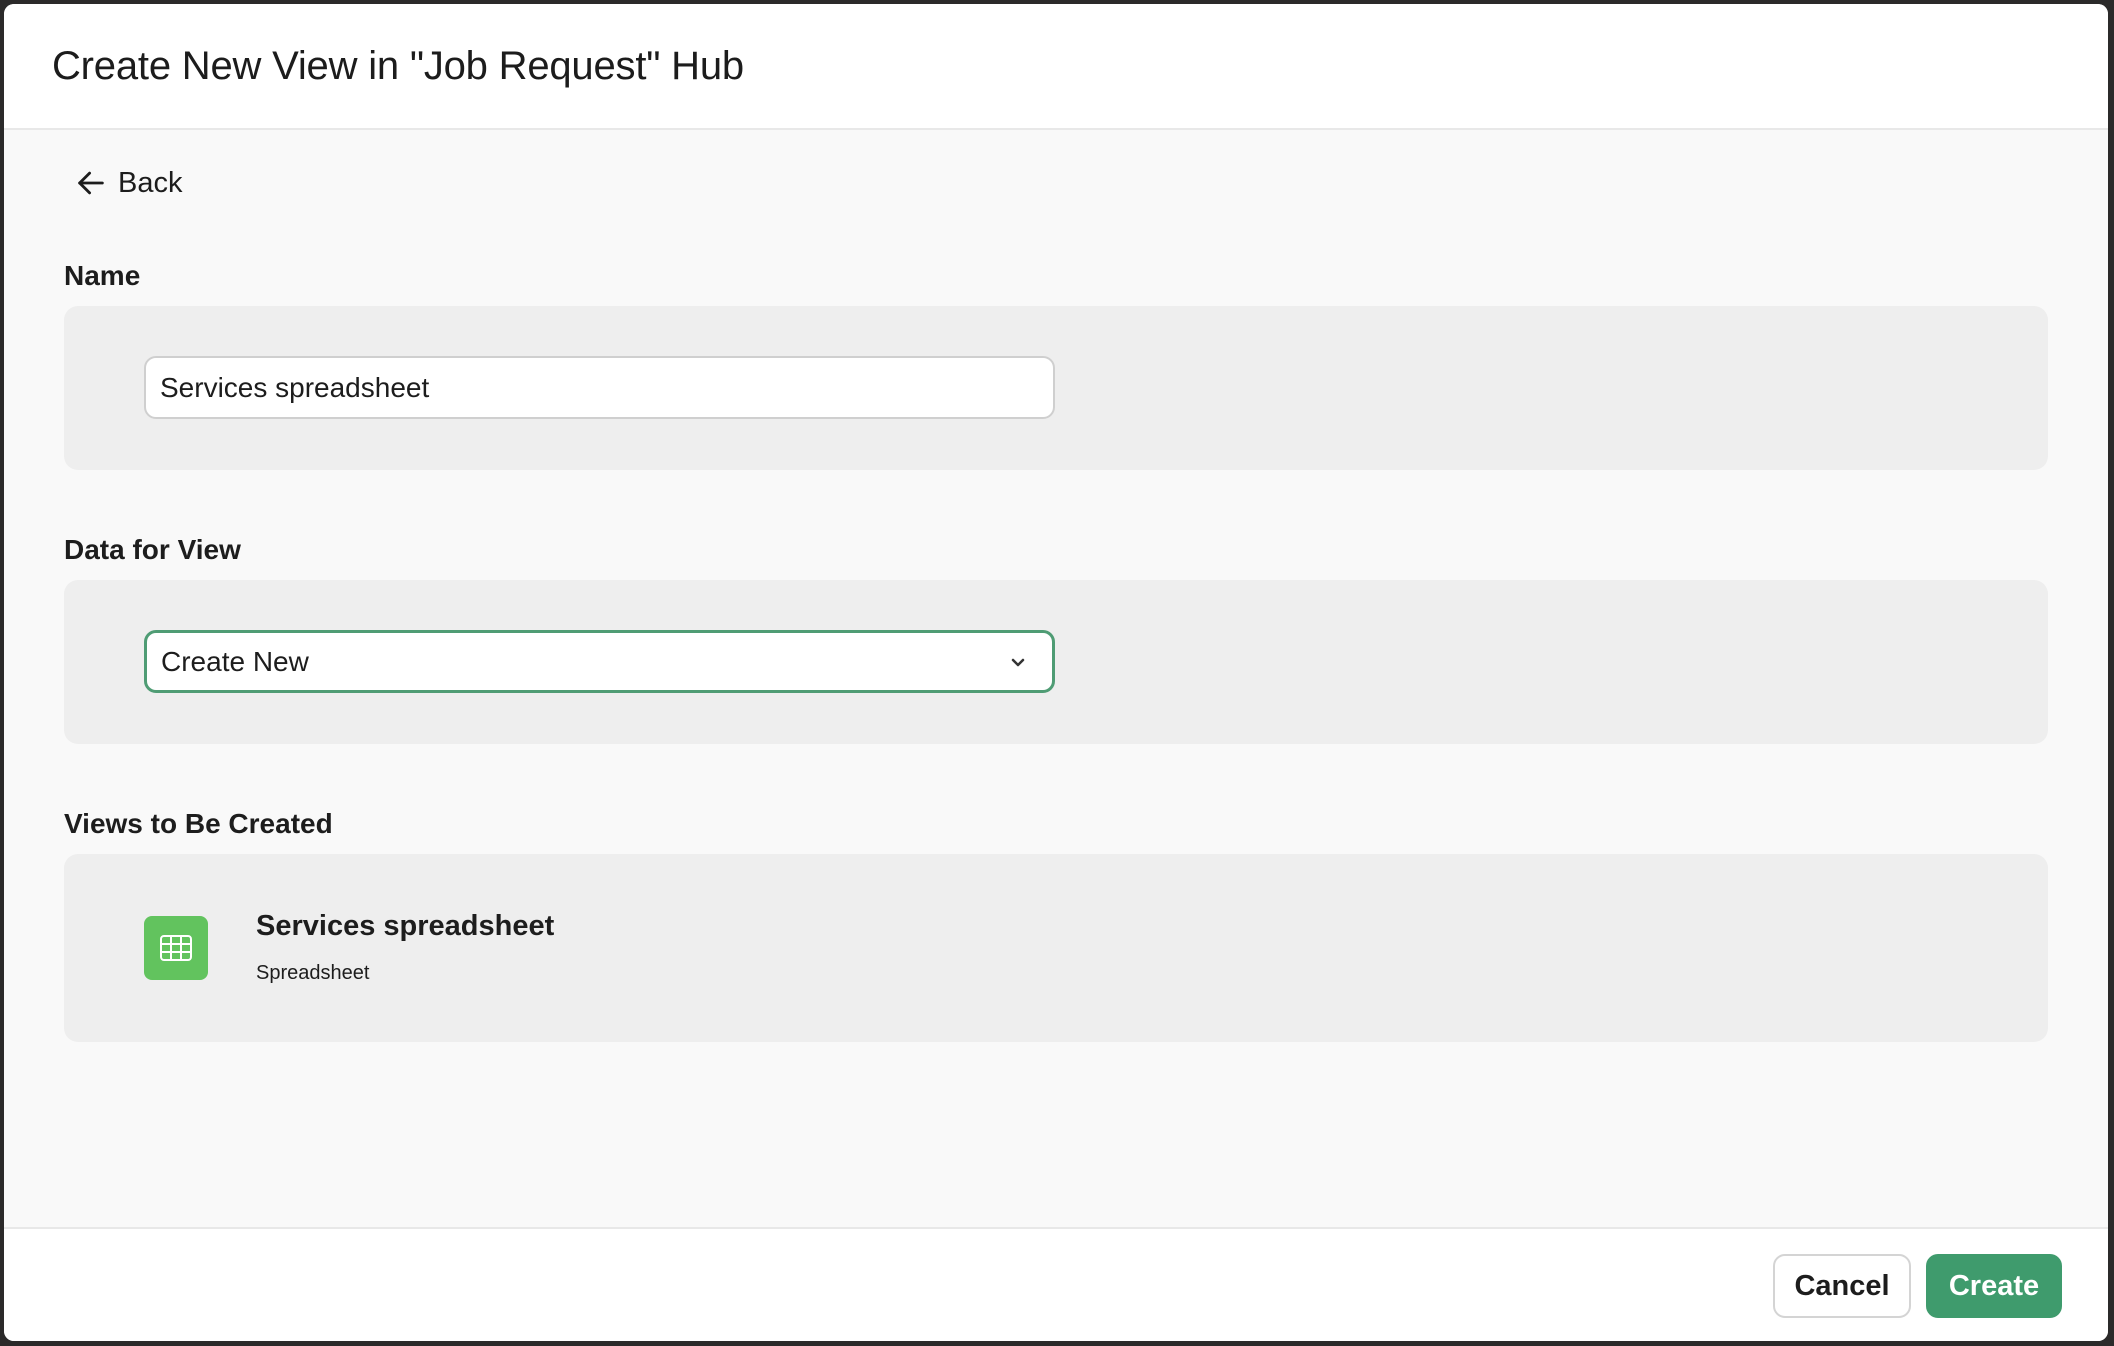 The image size is (2114, 1346). What do you see at coordinates (198, 823) in the screenshot?
I see `views-section-label: Views to Be Created` at bounding box center [198, 823].